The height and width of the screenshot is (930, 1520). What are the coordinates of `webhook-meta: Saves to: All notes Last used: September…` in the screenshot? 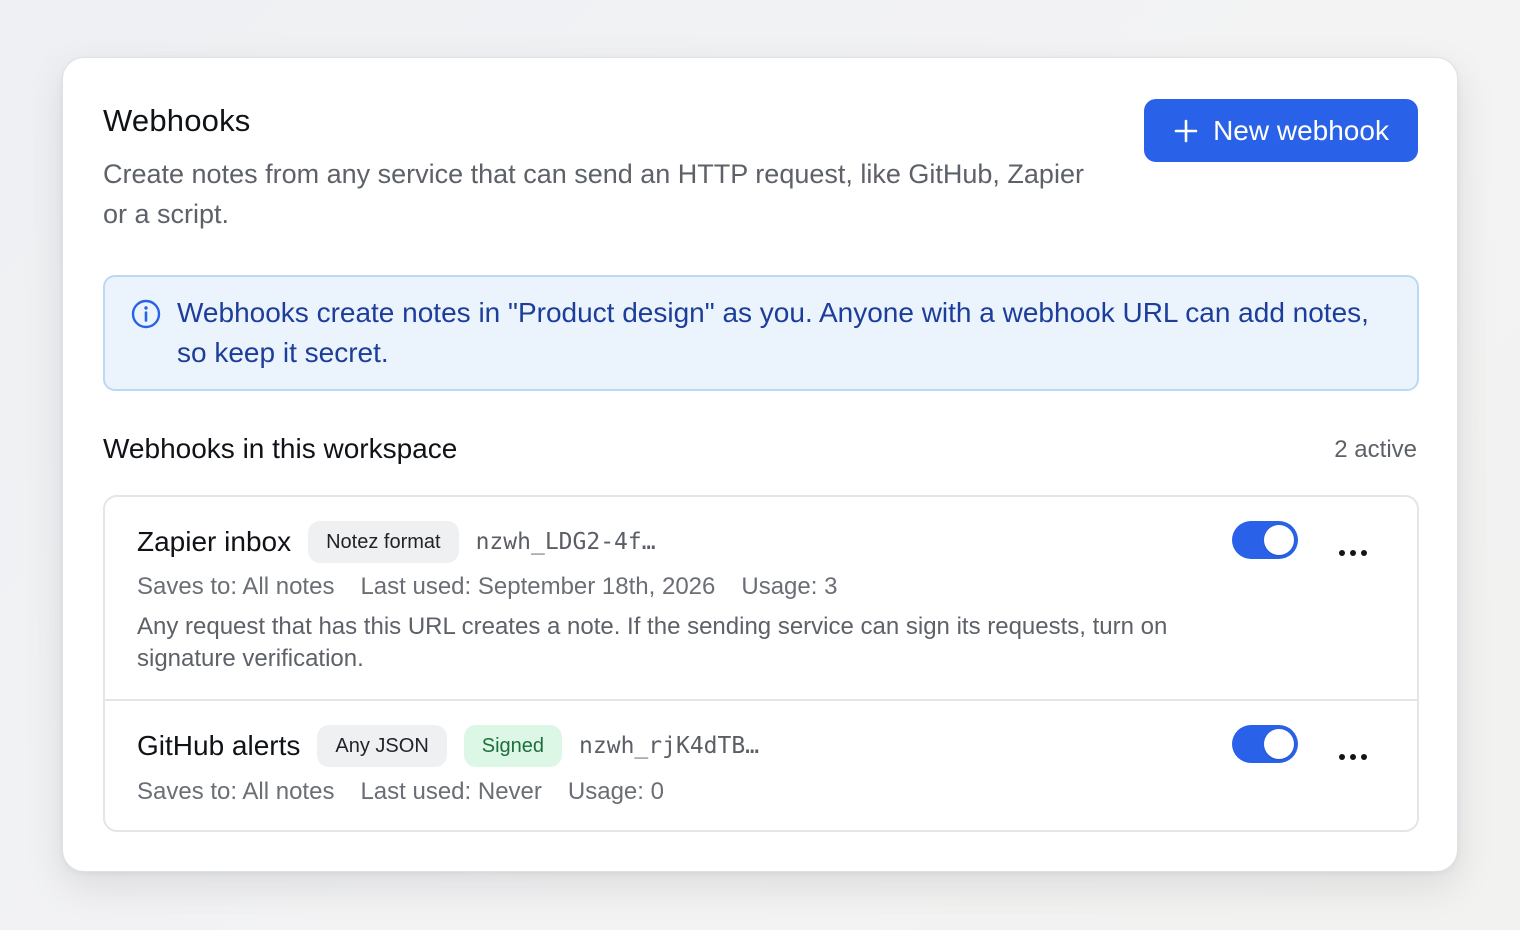 It's located at (487, 587).